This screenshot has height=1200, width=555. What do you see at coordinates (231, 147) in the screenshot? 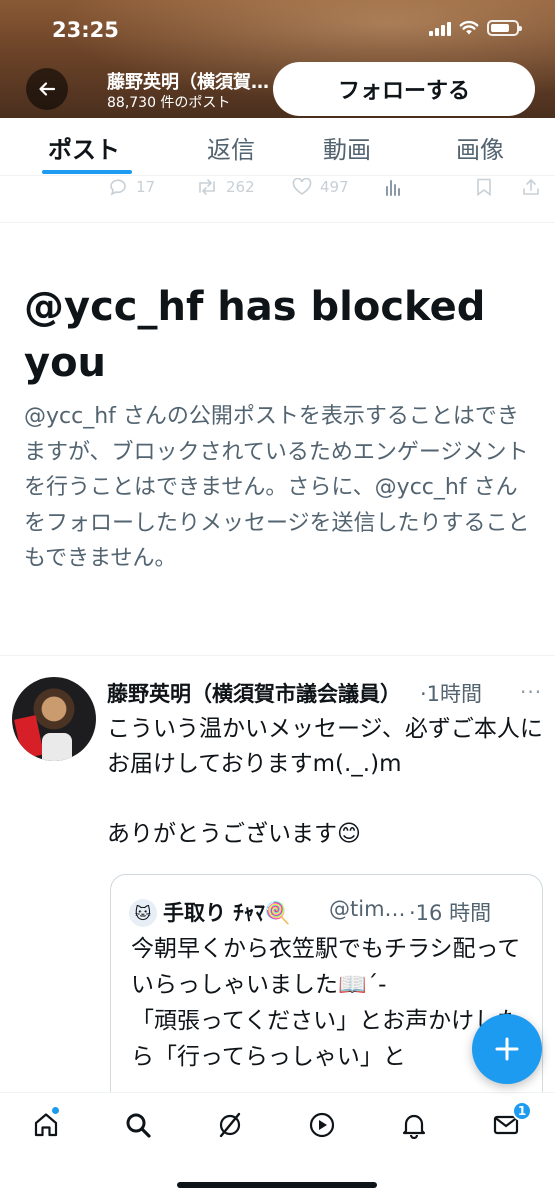
I see `tab-replies: 返信` at bounding box center [231, 147].